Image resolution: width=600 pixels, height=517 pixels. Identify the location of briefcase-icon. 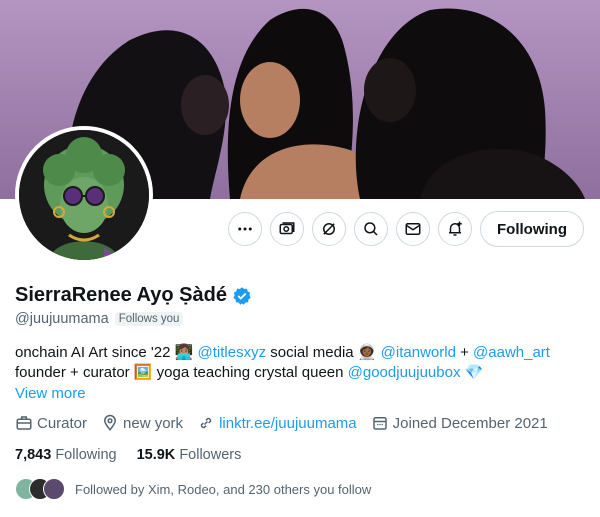
(24, 423).